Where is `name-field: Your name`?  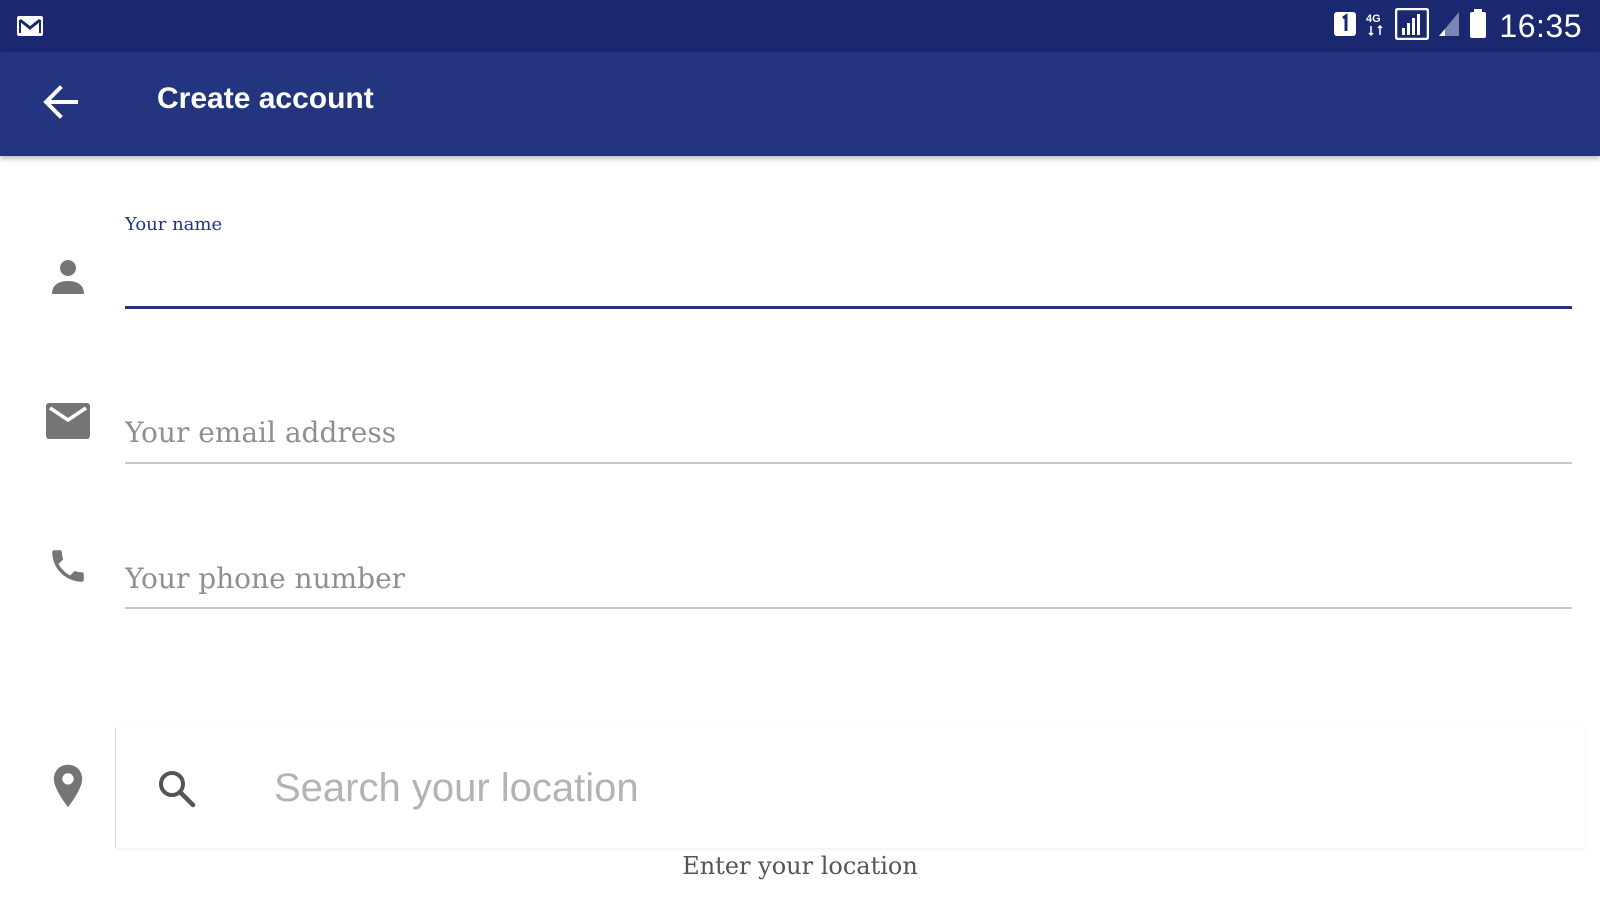
name-field: Your name is located at coordinates (848, 265).